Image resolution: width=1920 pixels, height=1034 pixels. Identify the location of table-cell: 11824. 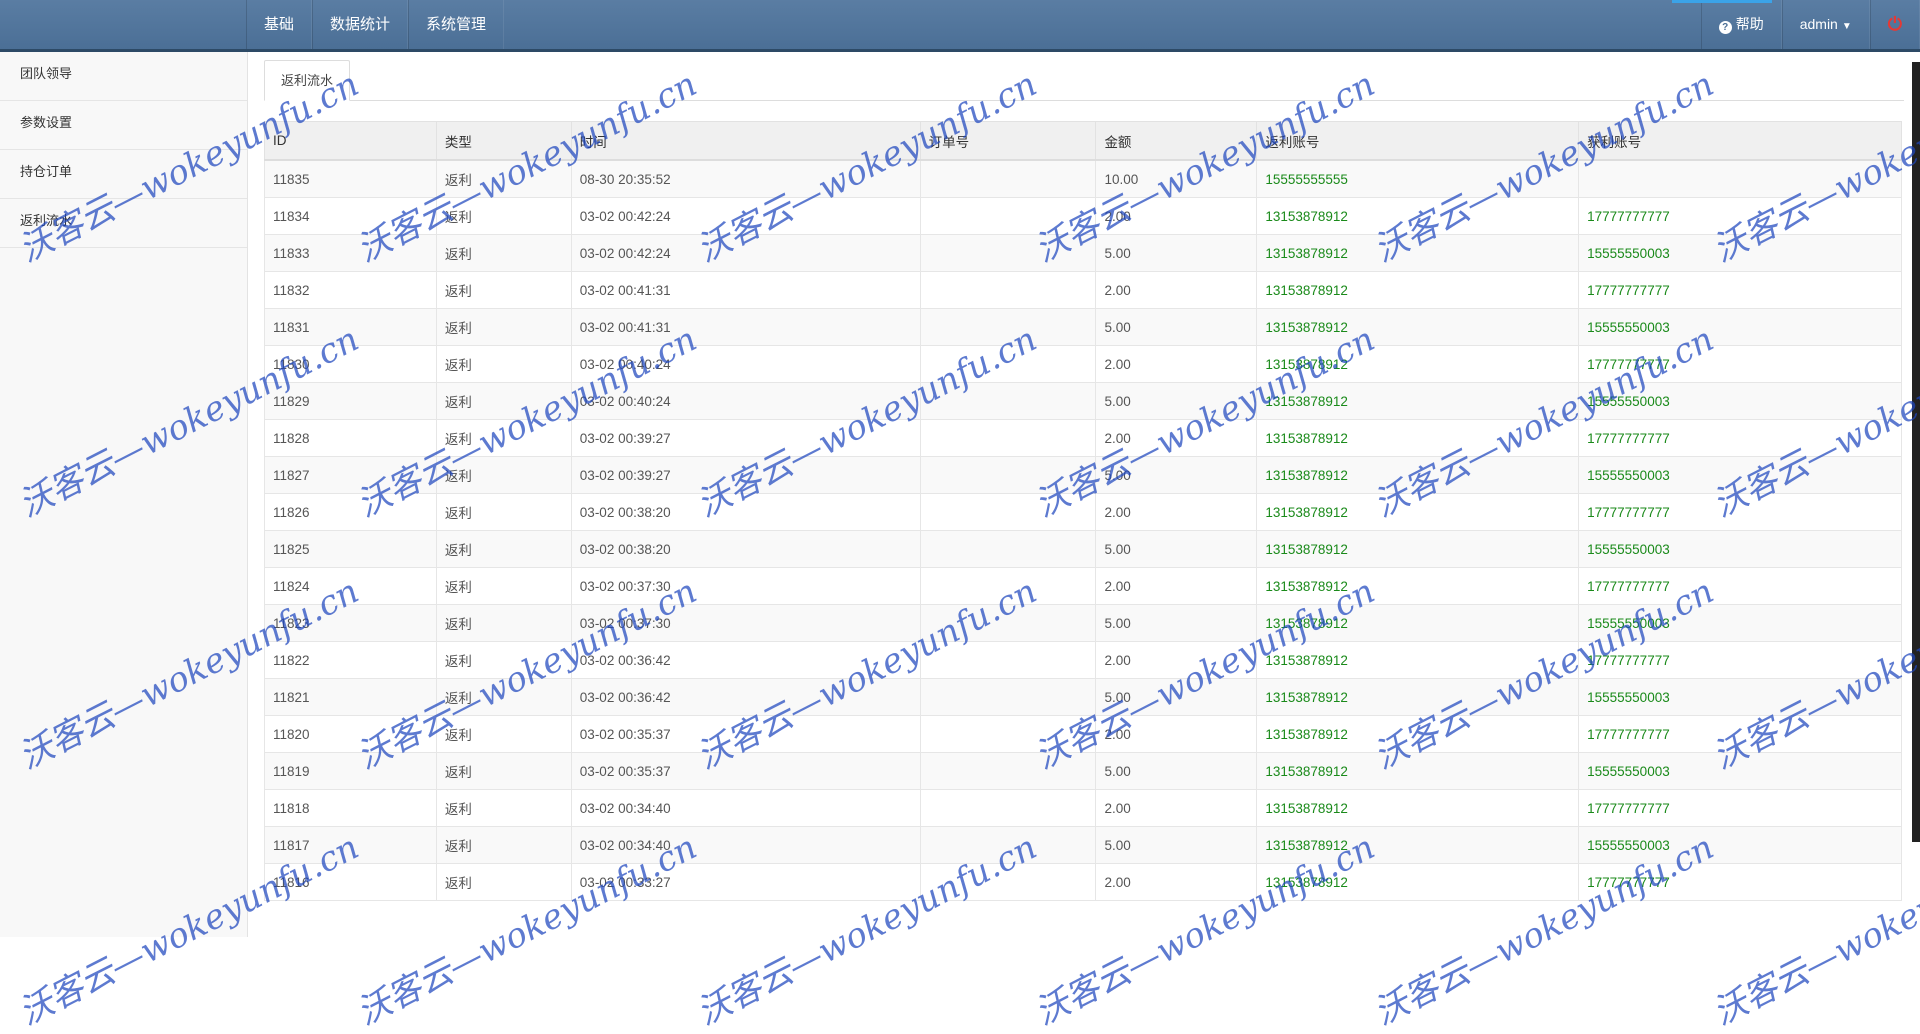
(350, 586).